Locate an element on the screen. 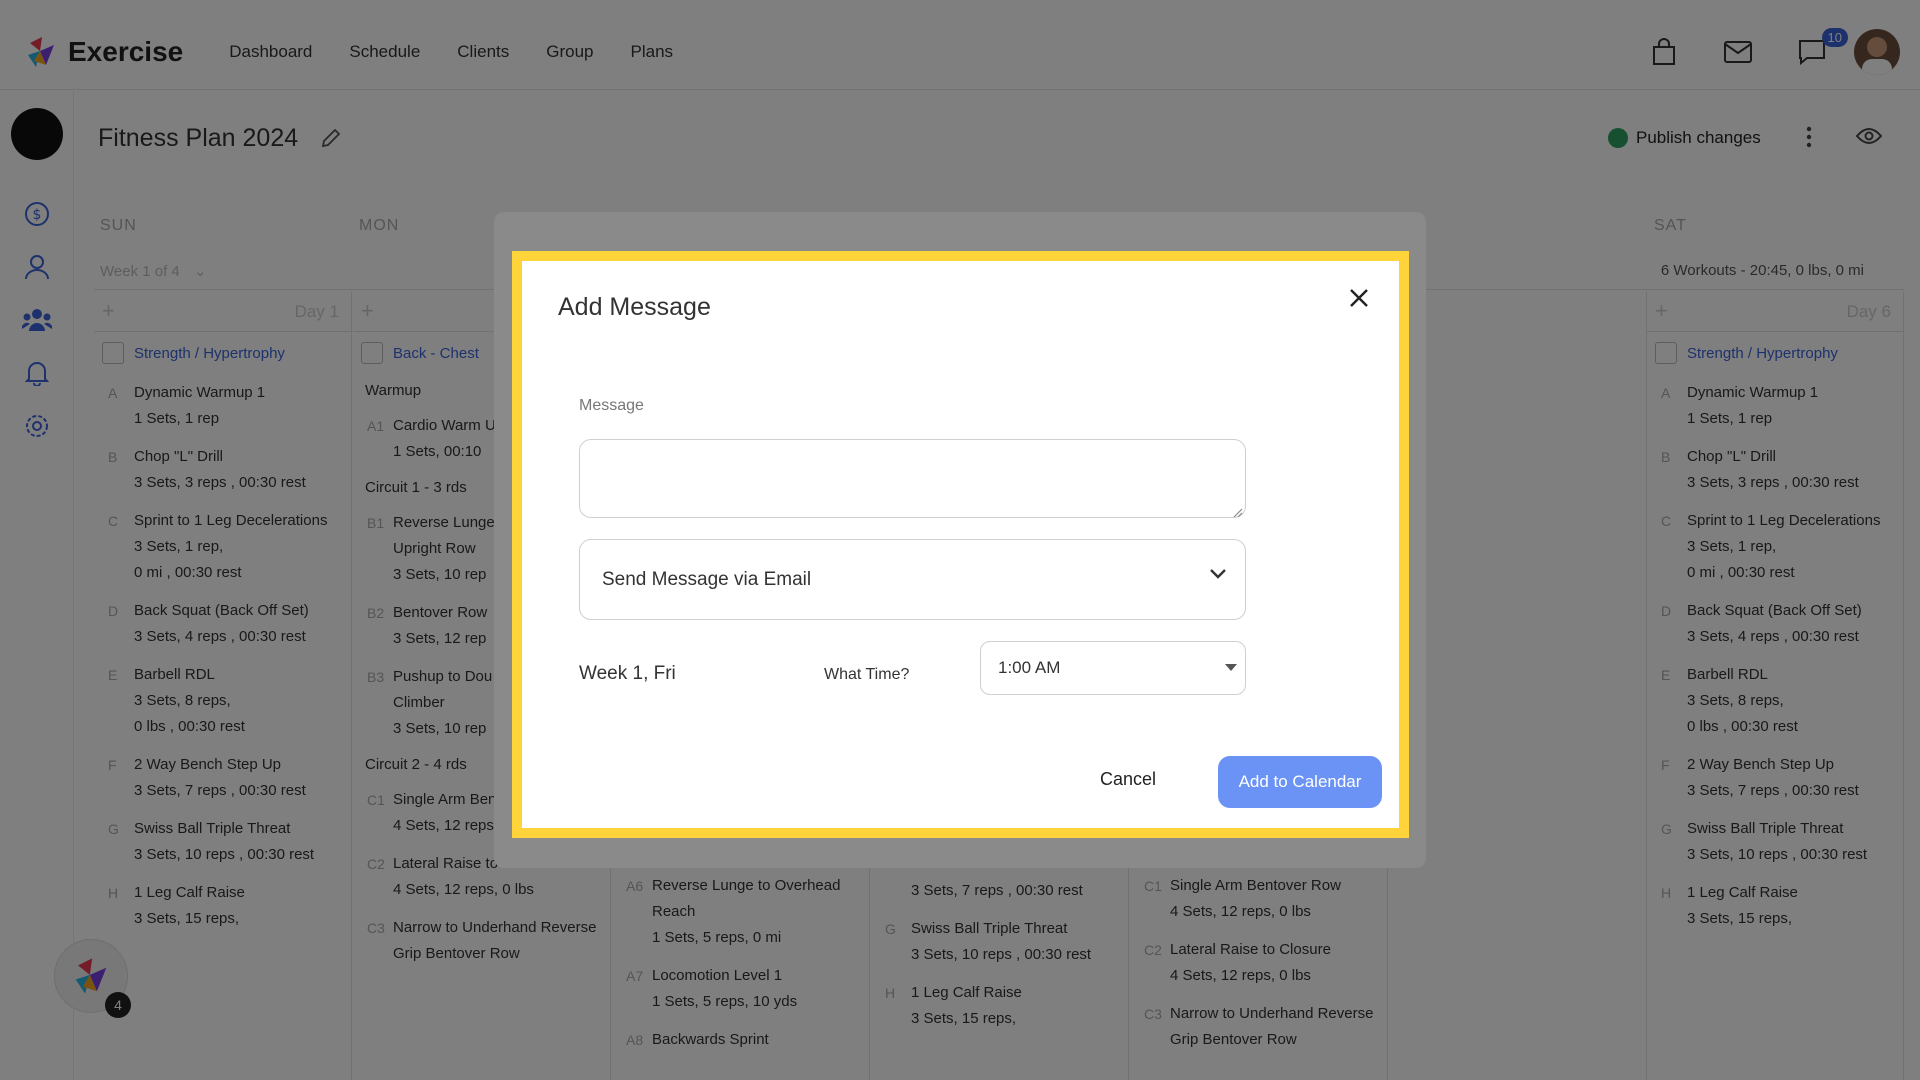 Image resolution: width=1920 pixels, height=1080 pixels. caret-down-icon is located at coordinates (1231, 667).